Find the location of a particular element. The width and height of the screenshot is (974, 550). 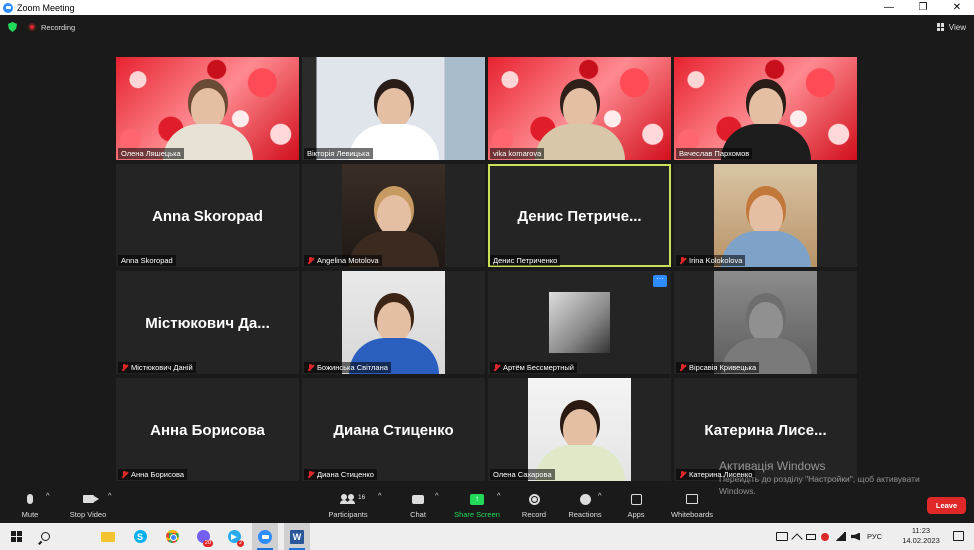

language-indicator: РУС is located at coordinates (874, 536).